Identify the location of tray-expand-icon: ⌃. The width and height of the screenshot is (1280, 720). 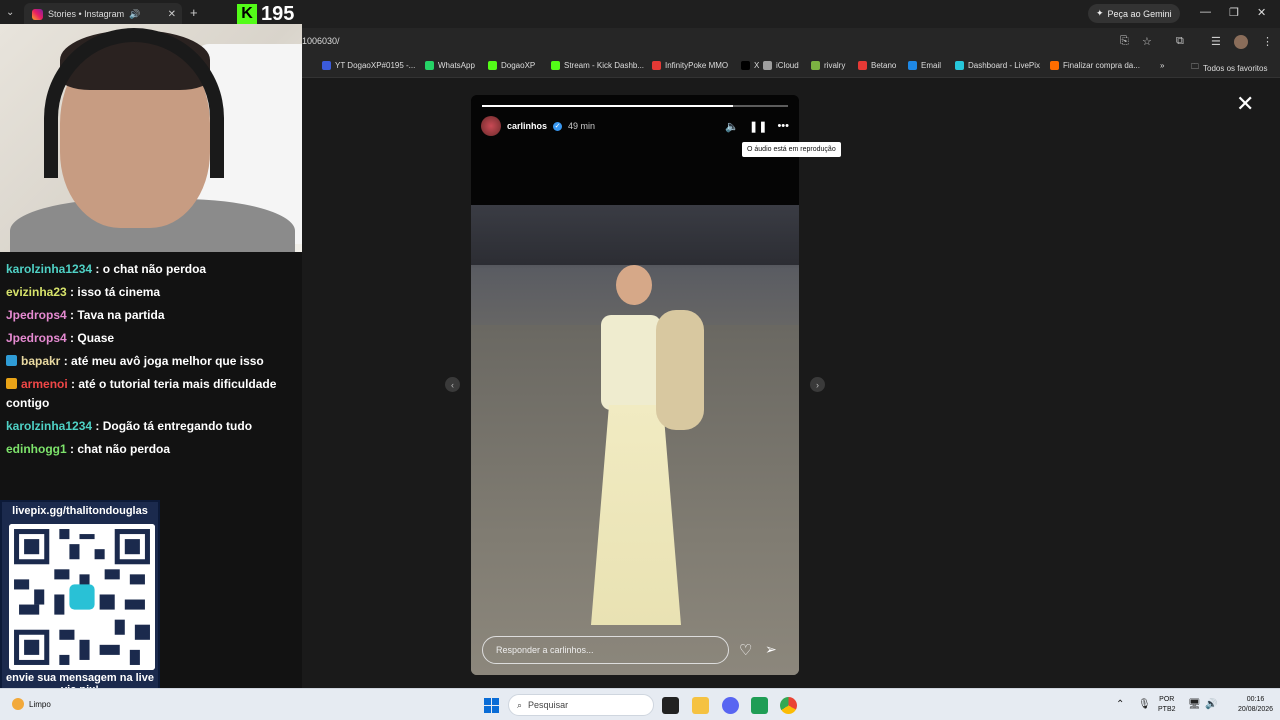
(1120, 704).